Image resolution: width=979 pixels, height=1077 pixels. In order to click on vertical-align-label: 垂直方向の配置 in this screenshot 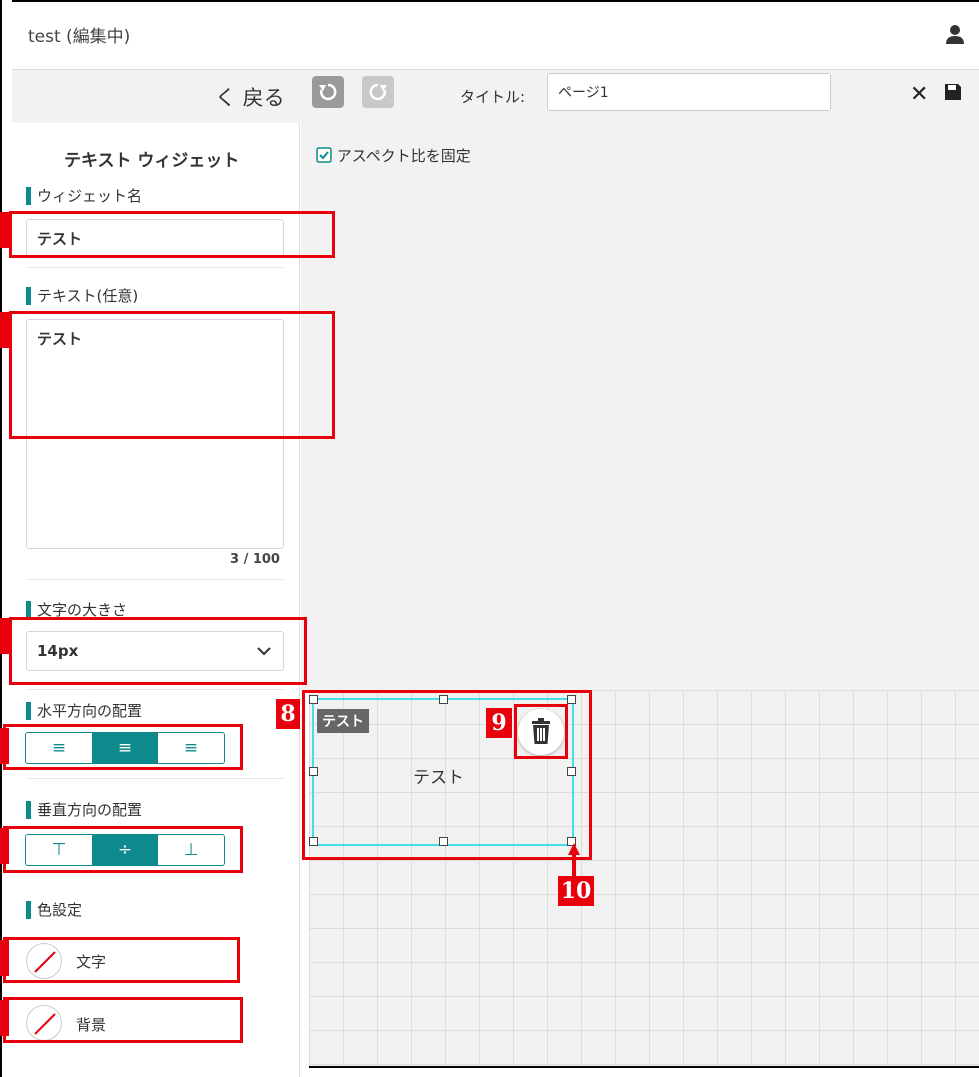, I will do `click(84, 810)`.